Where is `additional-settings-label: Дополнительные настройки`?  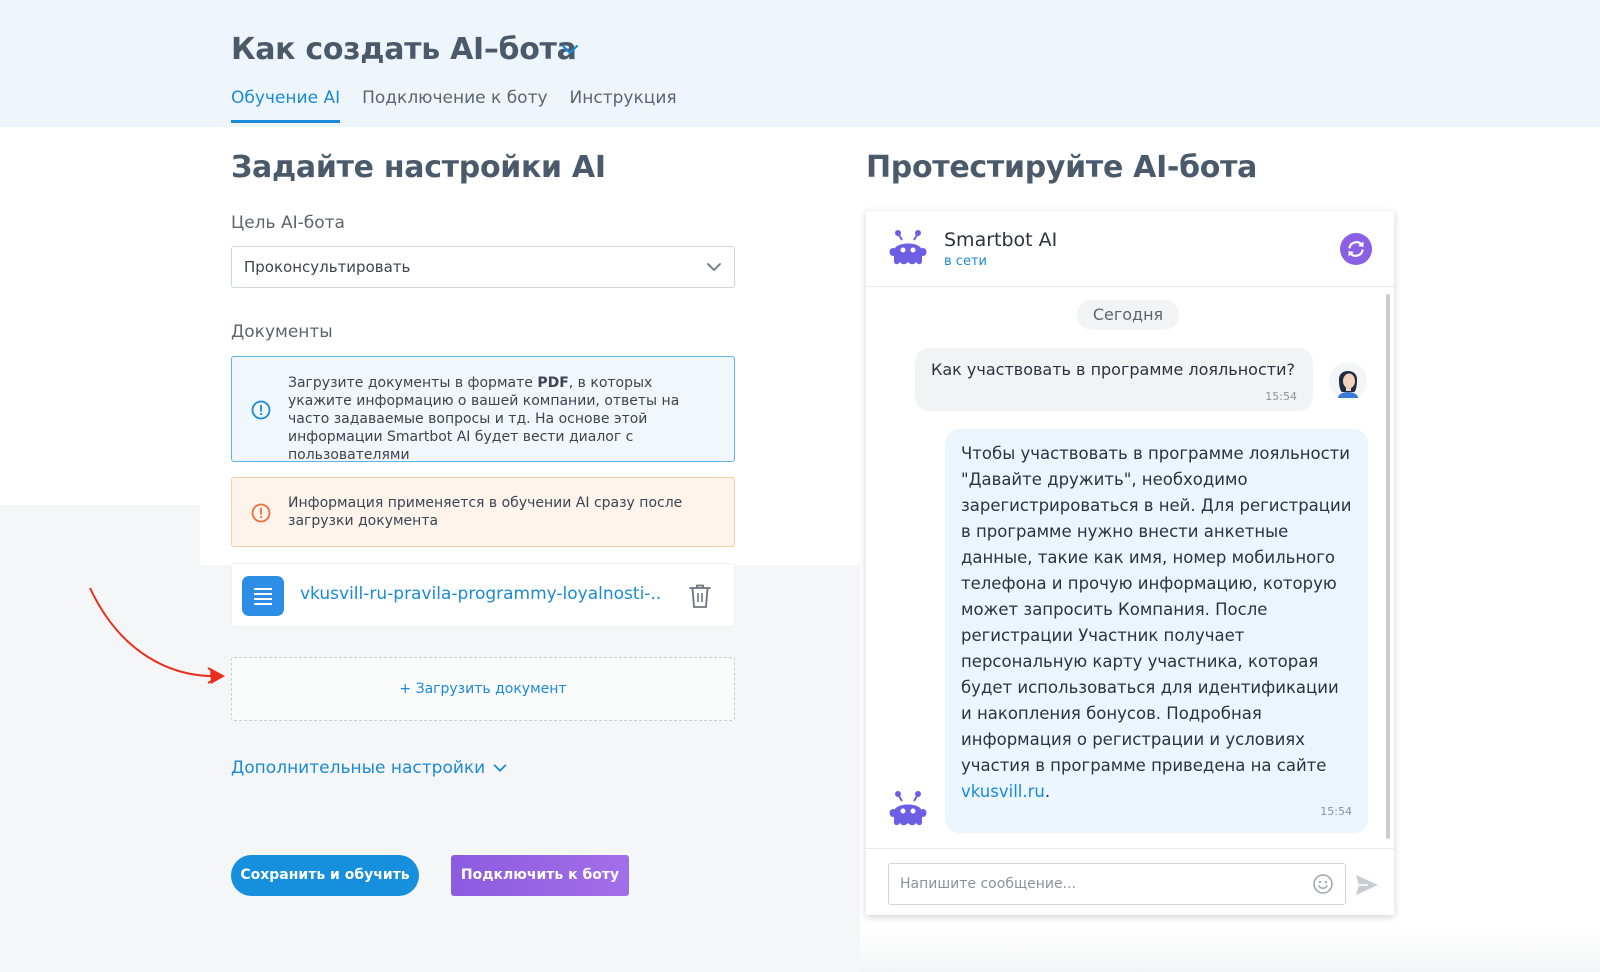 additional-settings-label: Дополнительные настройки is located at coordinates (358, 768).